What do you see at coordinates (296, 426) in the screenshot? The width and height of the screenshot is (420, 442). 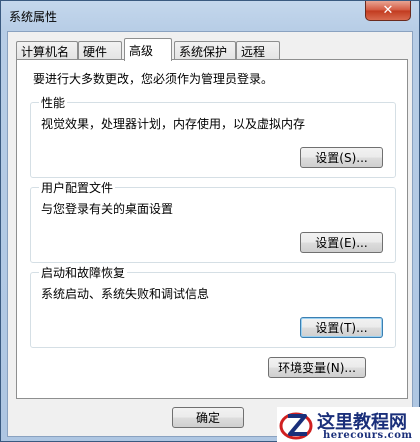 I see `watermark-logo-icon` at bounding box center [296, 426].